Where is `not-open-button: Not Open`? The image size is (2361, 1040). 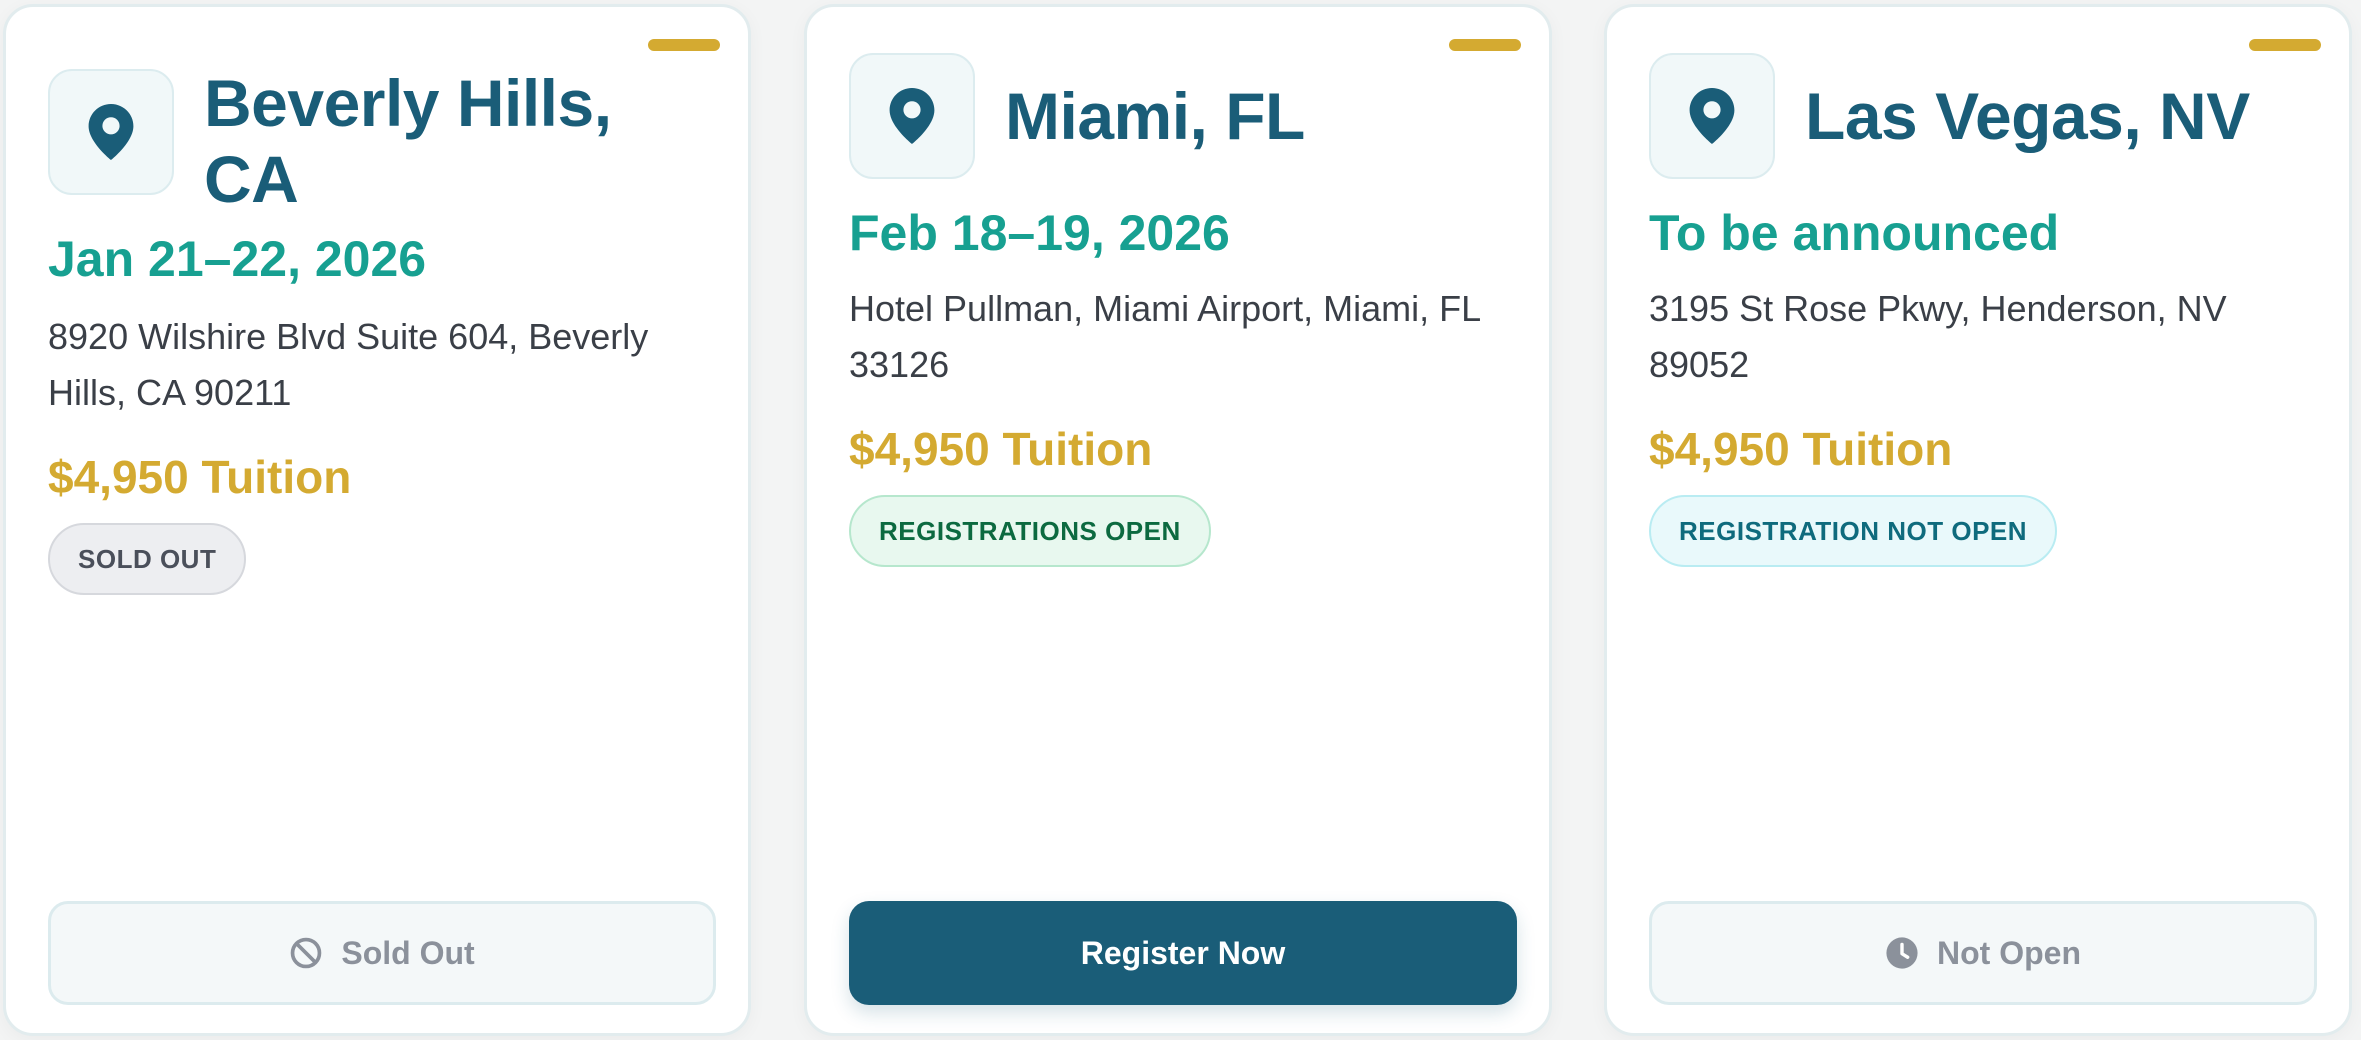 not-open-button: Not Open is located at coordinates (1983, 953).